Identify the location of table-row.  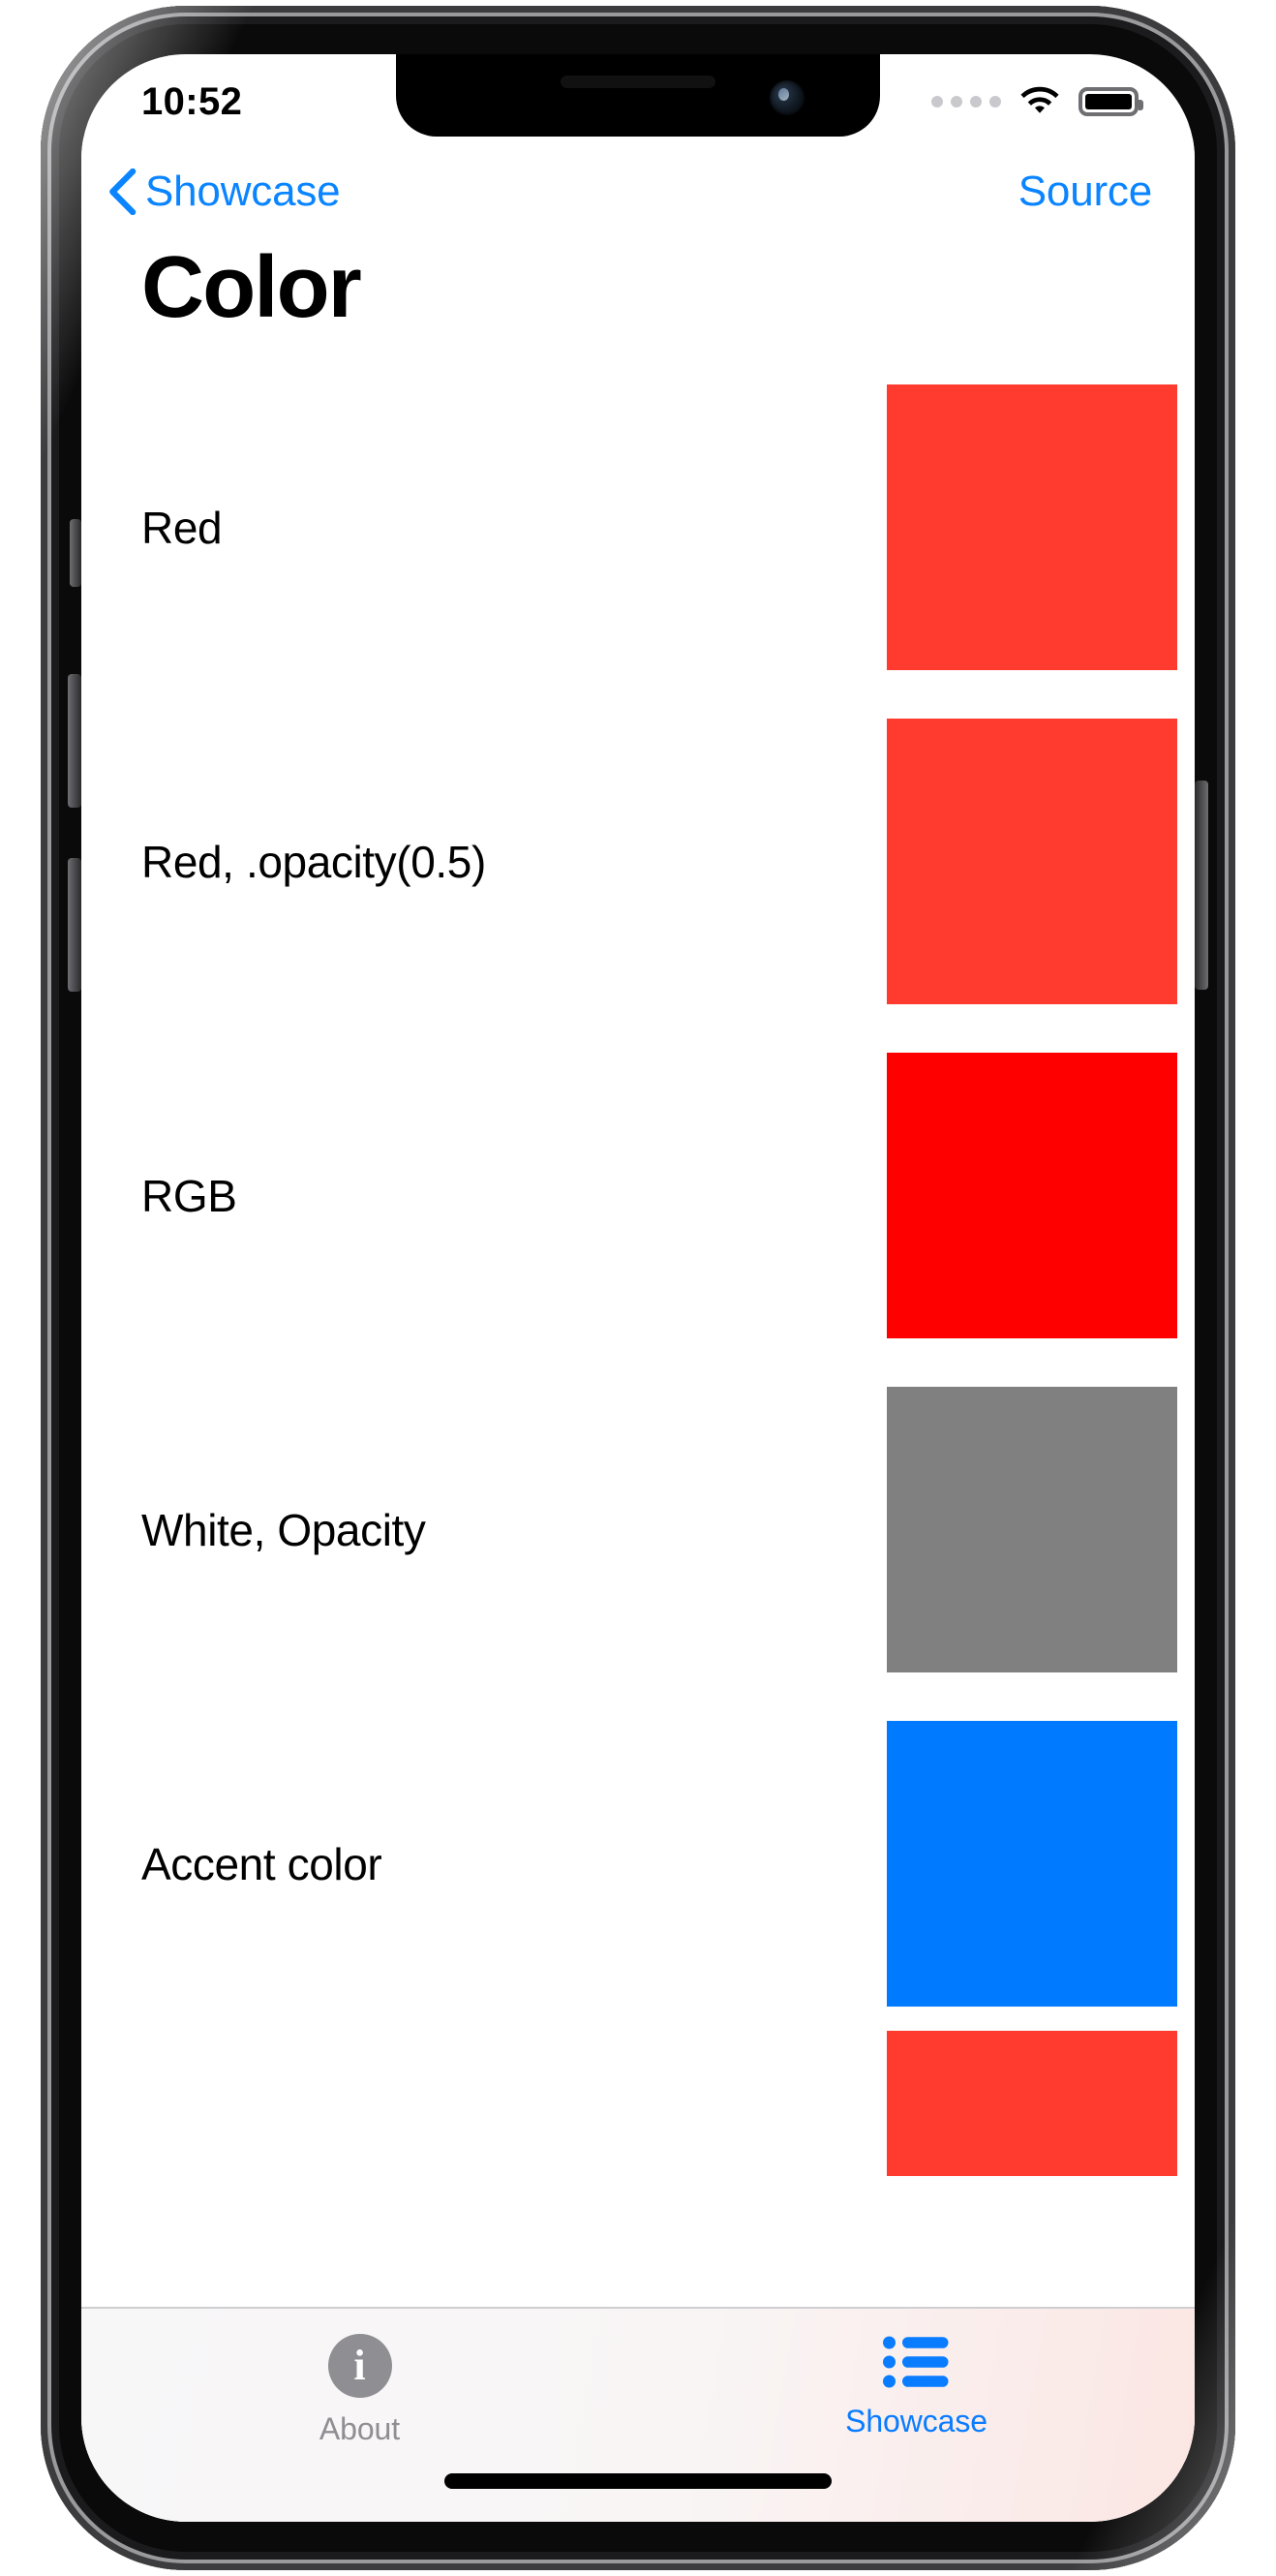
(638, 2103).